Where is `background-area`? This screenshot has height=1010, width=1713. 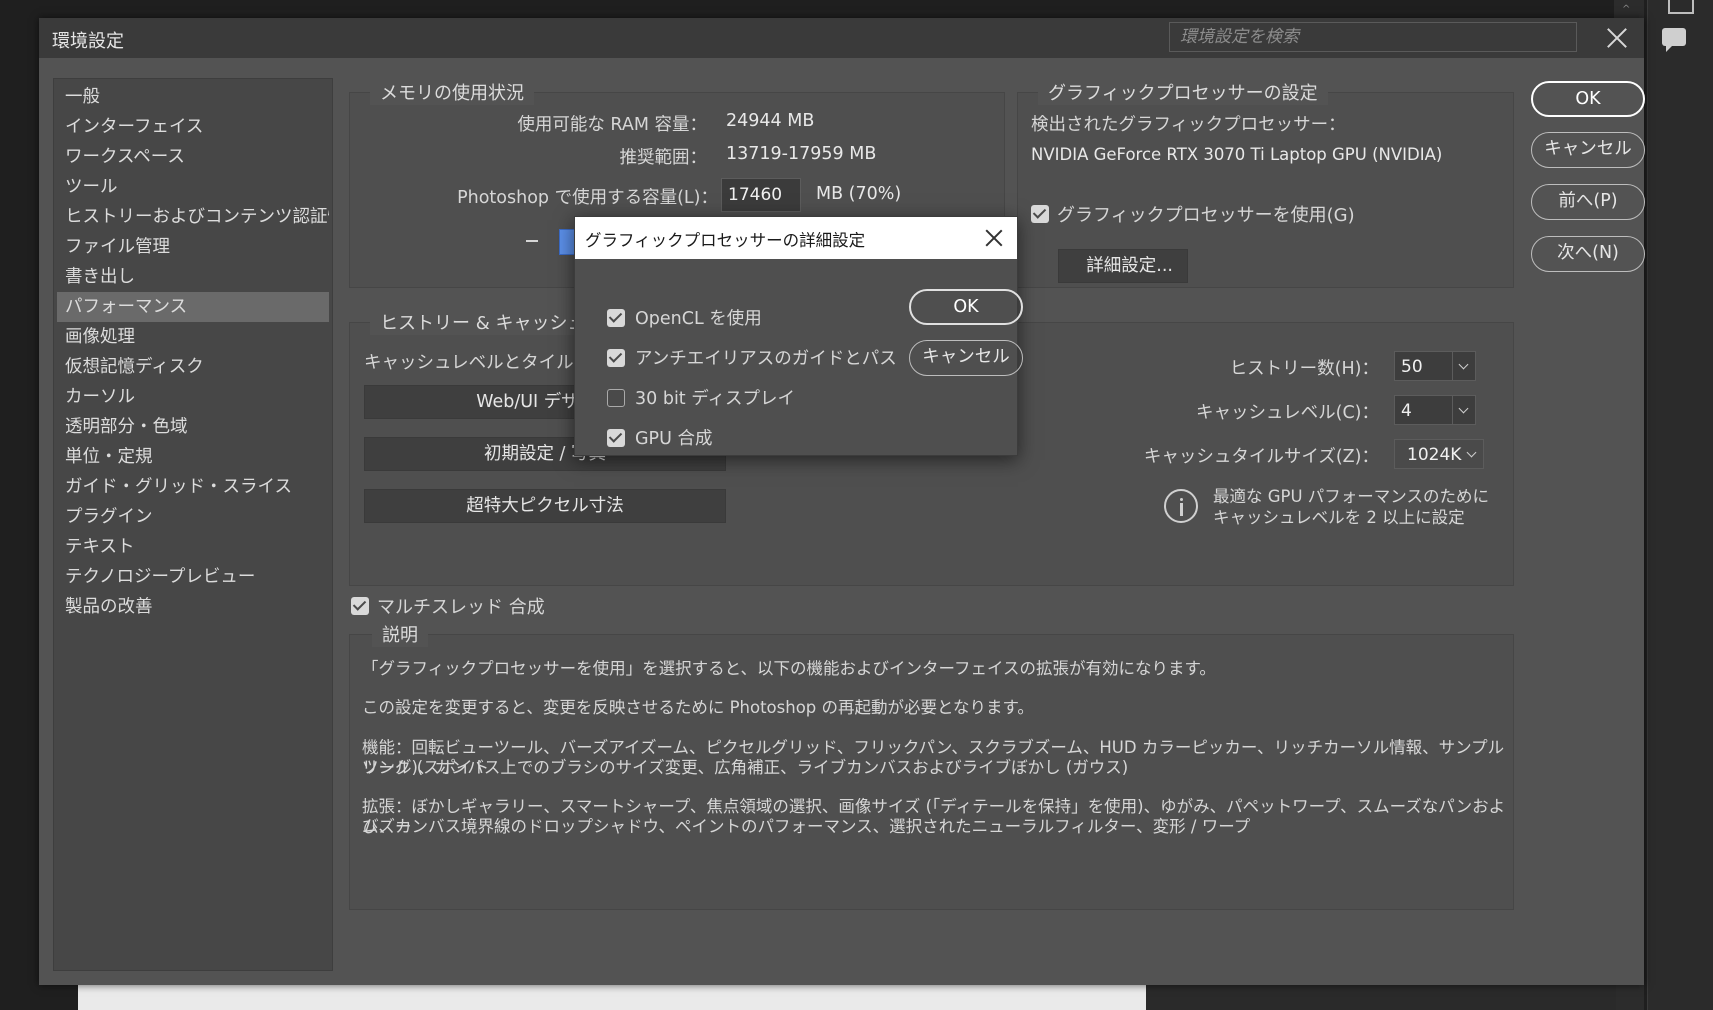 background-area is located at coordinates (1381, 997).